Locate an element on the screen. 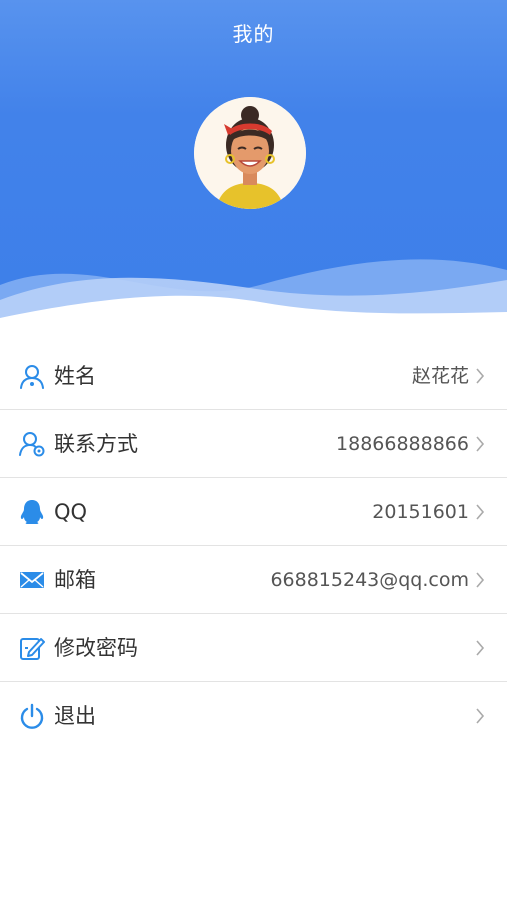 Image resolution: width=507 pixels, height=900 pixels. qq-penguin-icon is located at coordinates (32, 512).